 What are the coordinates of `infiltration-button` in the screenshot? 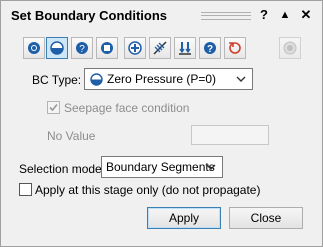 It's located at (107, 48).